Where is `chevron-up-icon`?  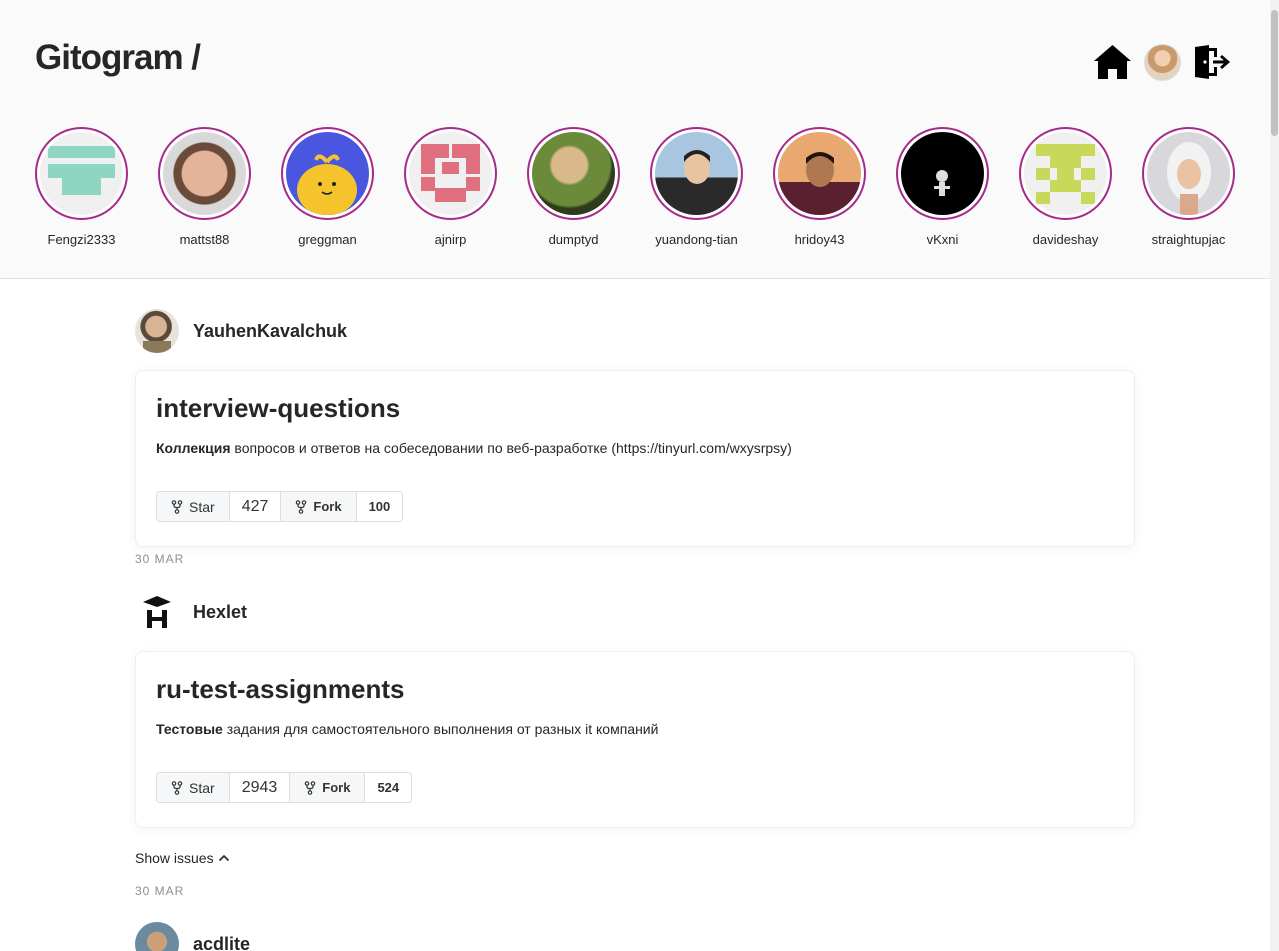 chevron-up-icon is located at coordinates (223, 858).